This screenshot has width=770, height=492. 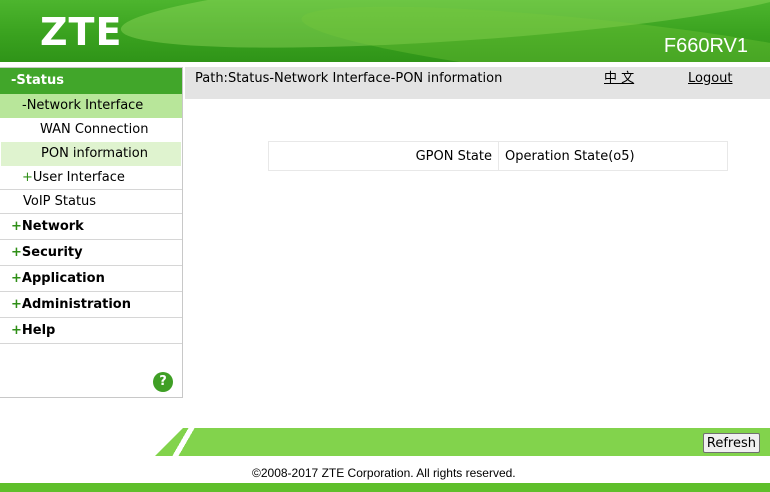 I want to click on sidebar-item-voip-status: VoIP Status, so click(x=91, y=202).